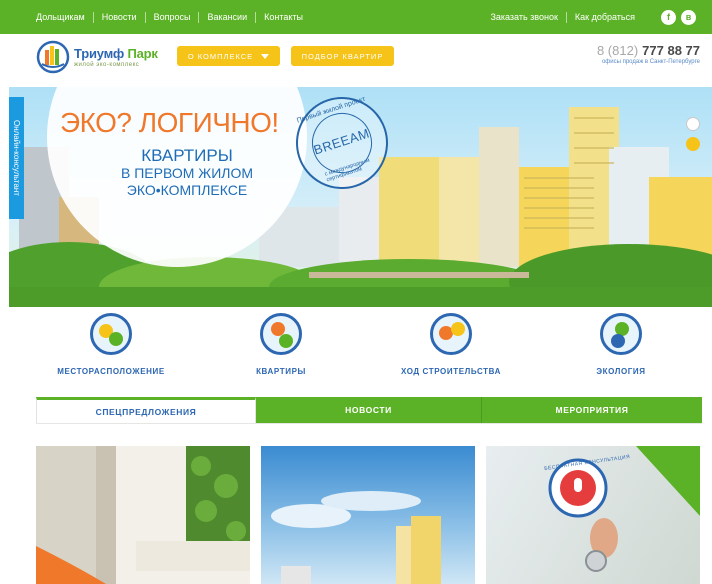  What do you see at coordinates (621, 334) in the screenshot?
I see `leaf-icon` at bounding box center [621, 334].